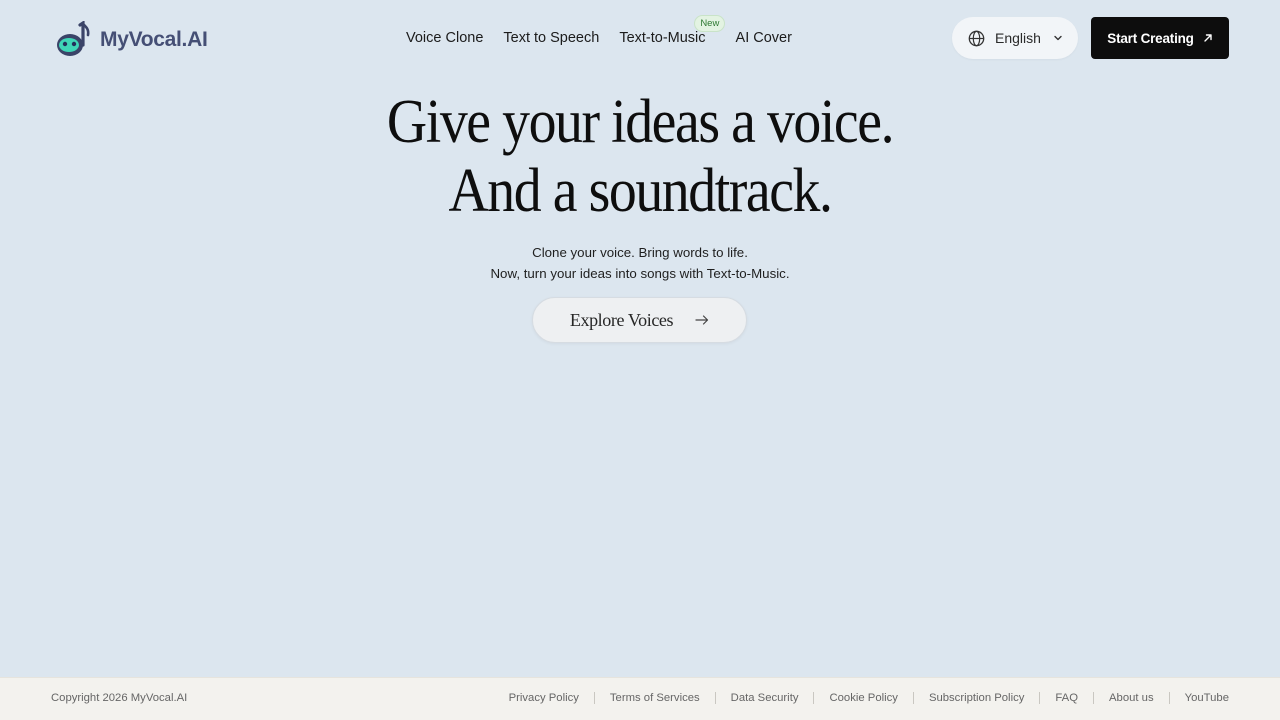 This screenshot has height=720, width=1280. I want to click on chevron-down-icon, so click(1058, 38).